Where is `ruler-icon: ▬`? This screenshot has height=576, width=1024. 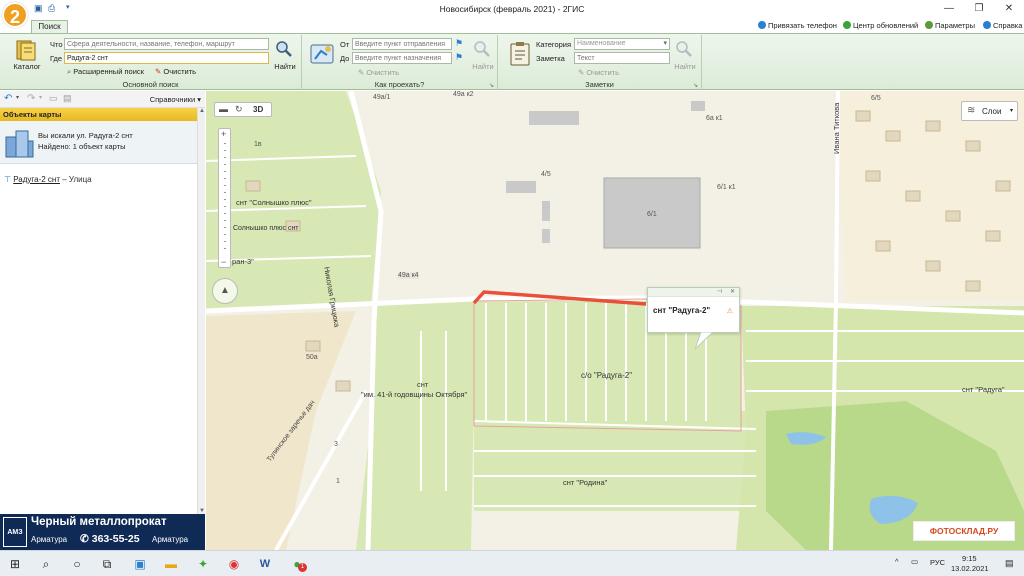 ruler-icon: ▬ is located at coordinates (223, 109).